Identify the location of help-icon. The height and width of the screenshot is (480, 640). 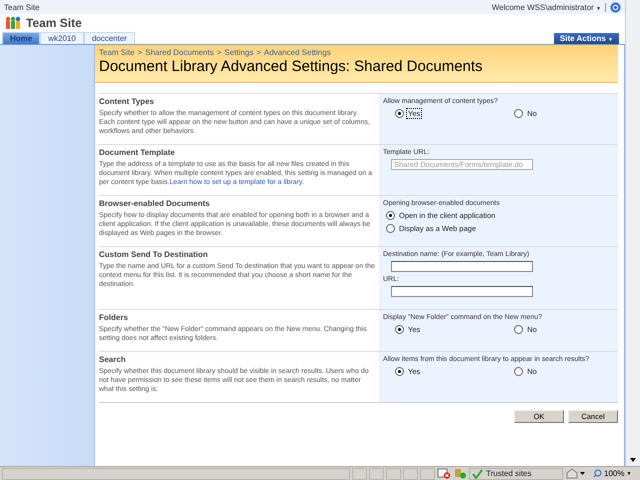
(615, 7).